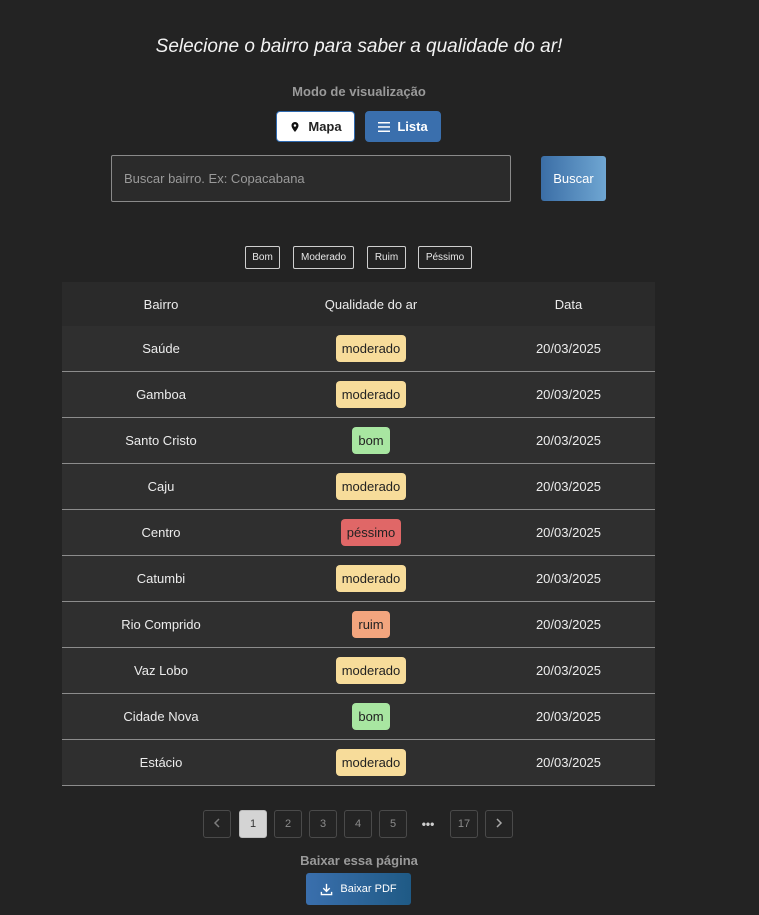  I want to click on search-input, so click(311, 178).